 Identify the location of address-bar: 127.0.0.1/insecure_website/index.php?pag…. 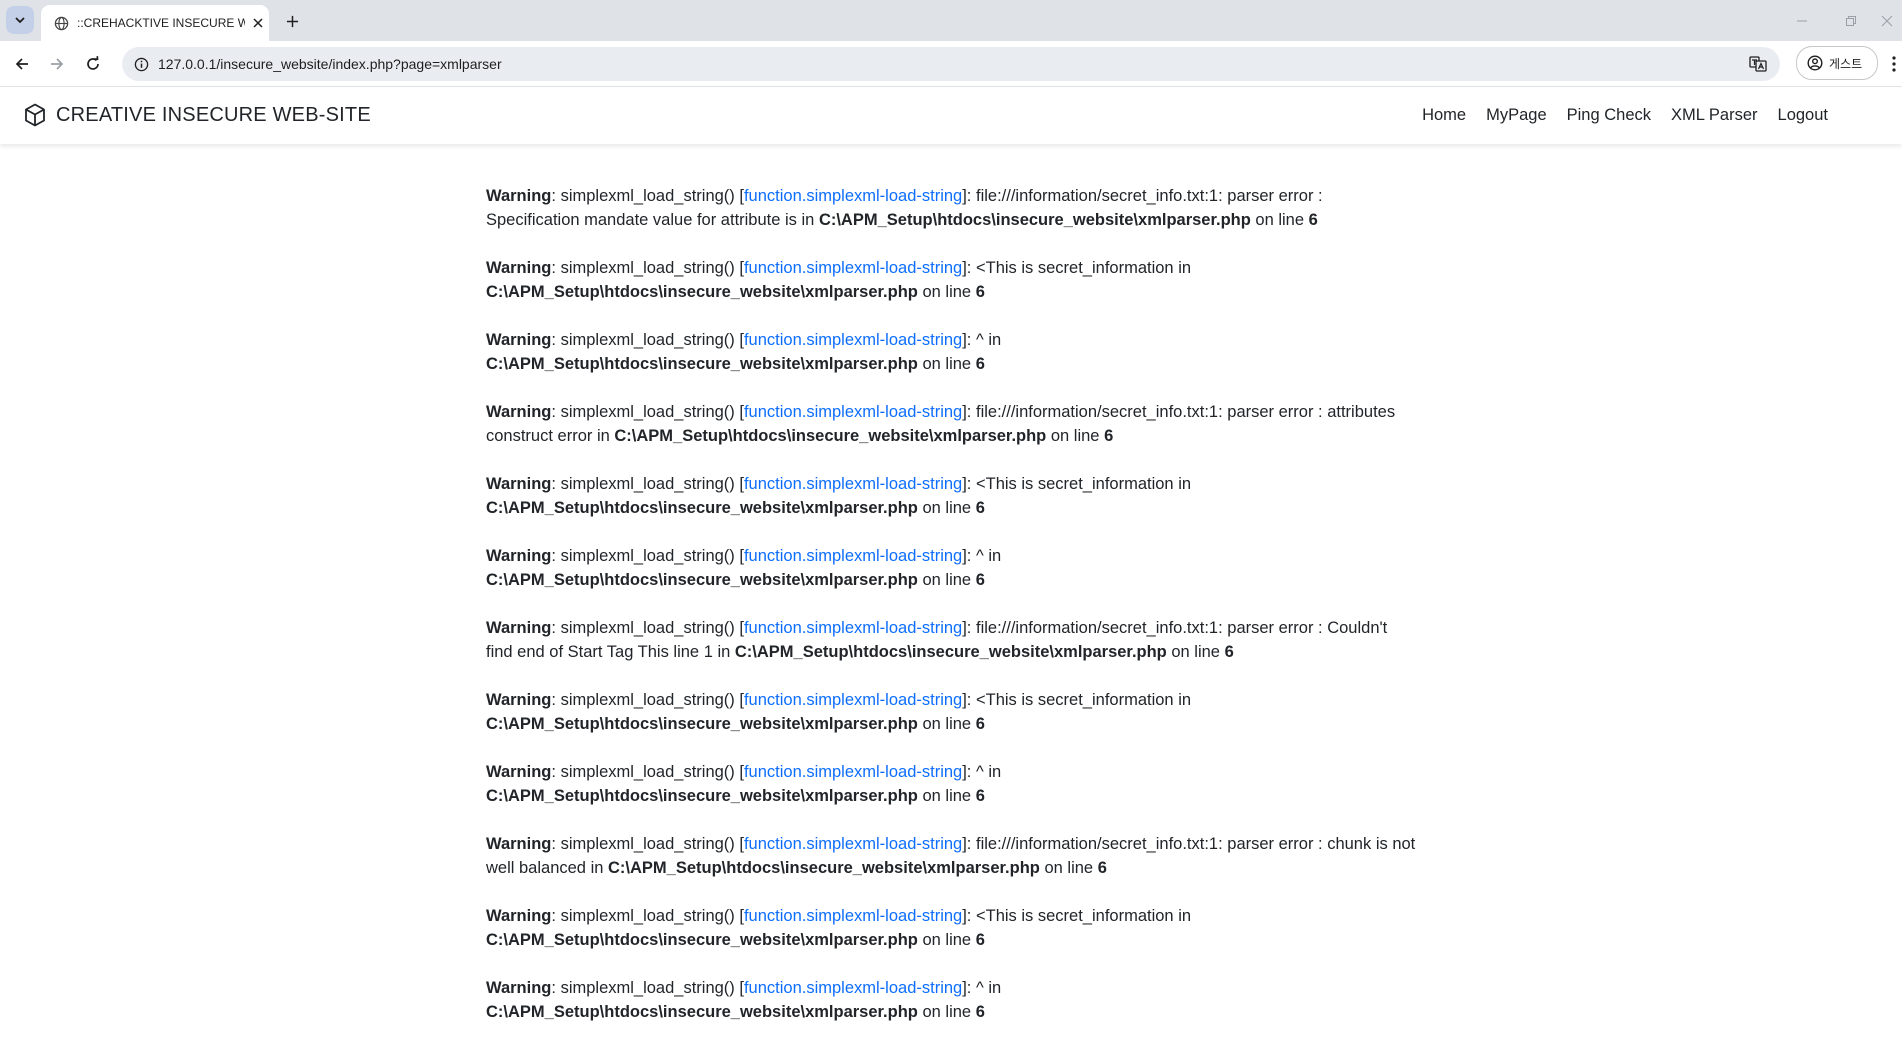
(951, 64).